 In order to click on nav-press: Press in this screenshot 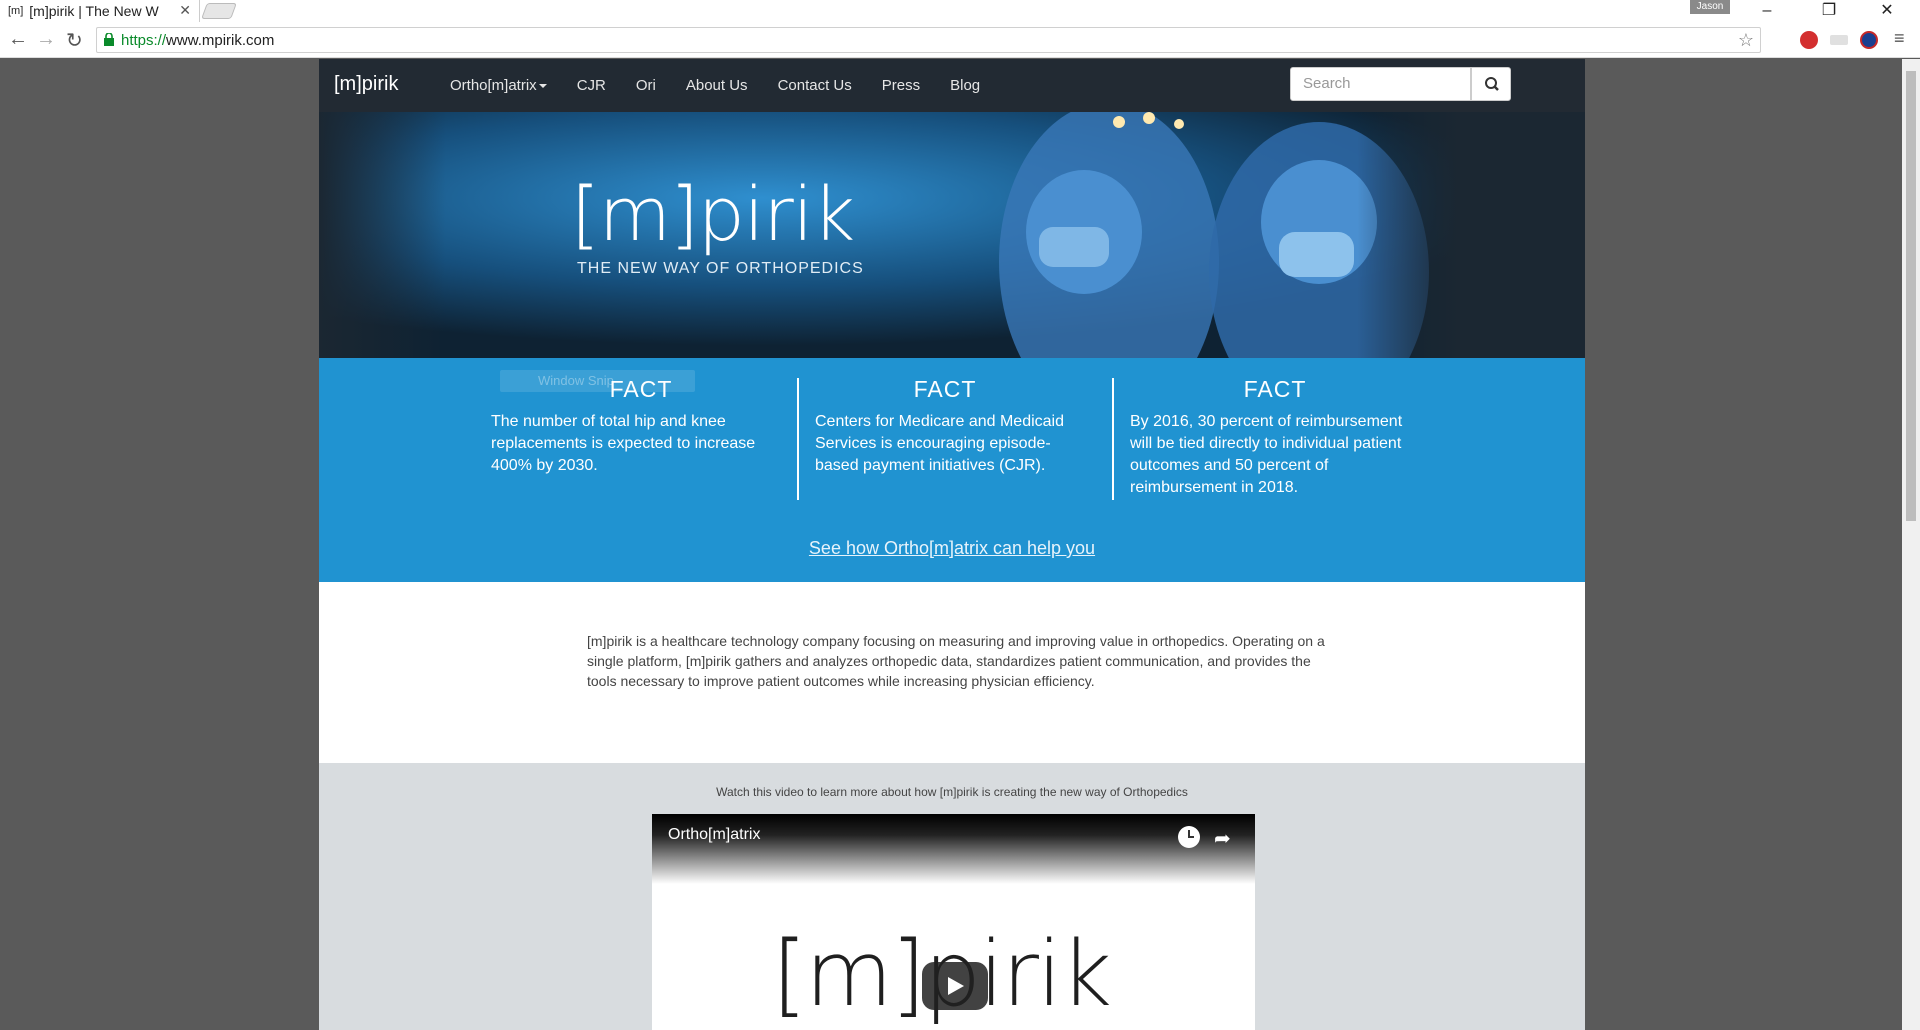, I will do `click(901, 85)`.